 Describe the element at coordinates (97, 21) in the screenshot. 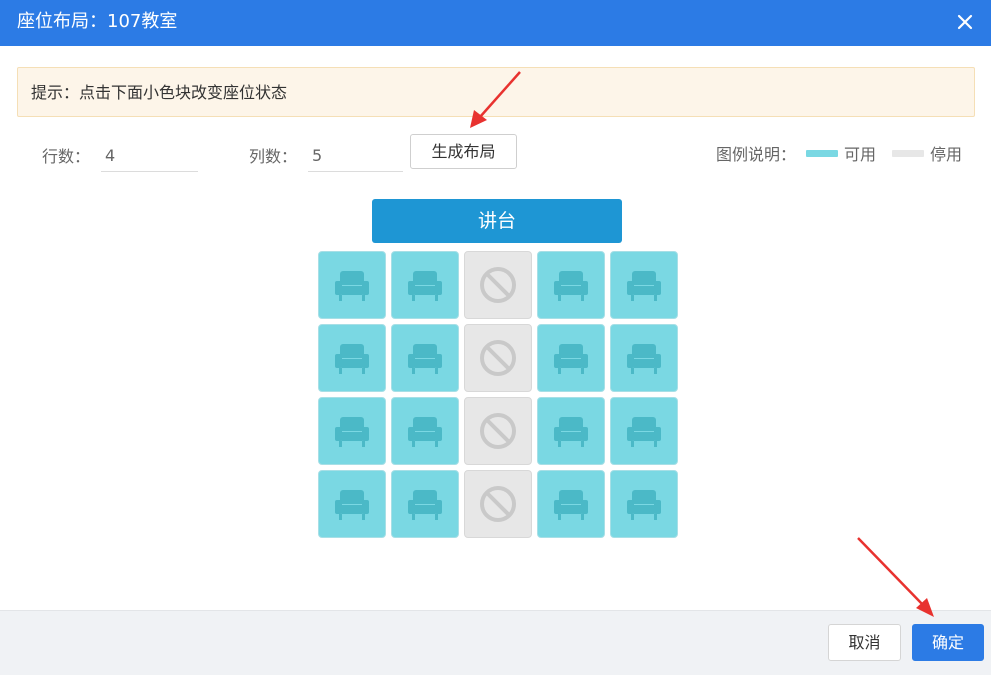

I see `dialog-title: 座位布局：107教室` at that location.